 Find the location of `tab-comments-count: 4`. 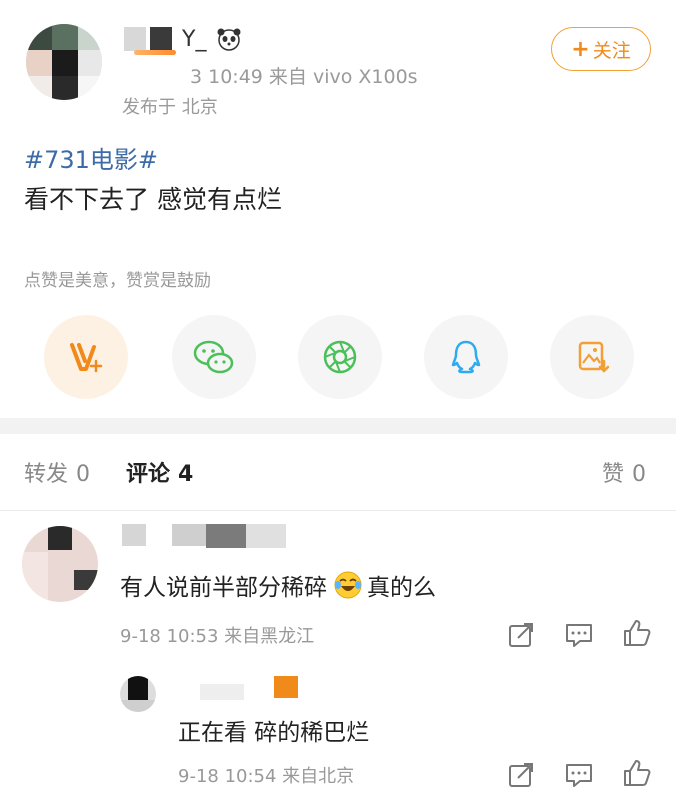

tab-comments-count: 4 is located at coordinates (186, 474).